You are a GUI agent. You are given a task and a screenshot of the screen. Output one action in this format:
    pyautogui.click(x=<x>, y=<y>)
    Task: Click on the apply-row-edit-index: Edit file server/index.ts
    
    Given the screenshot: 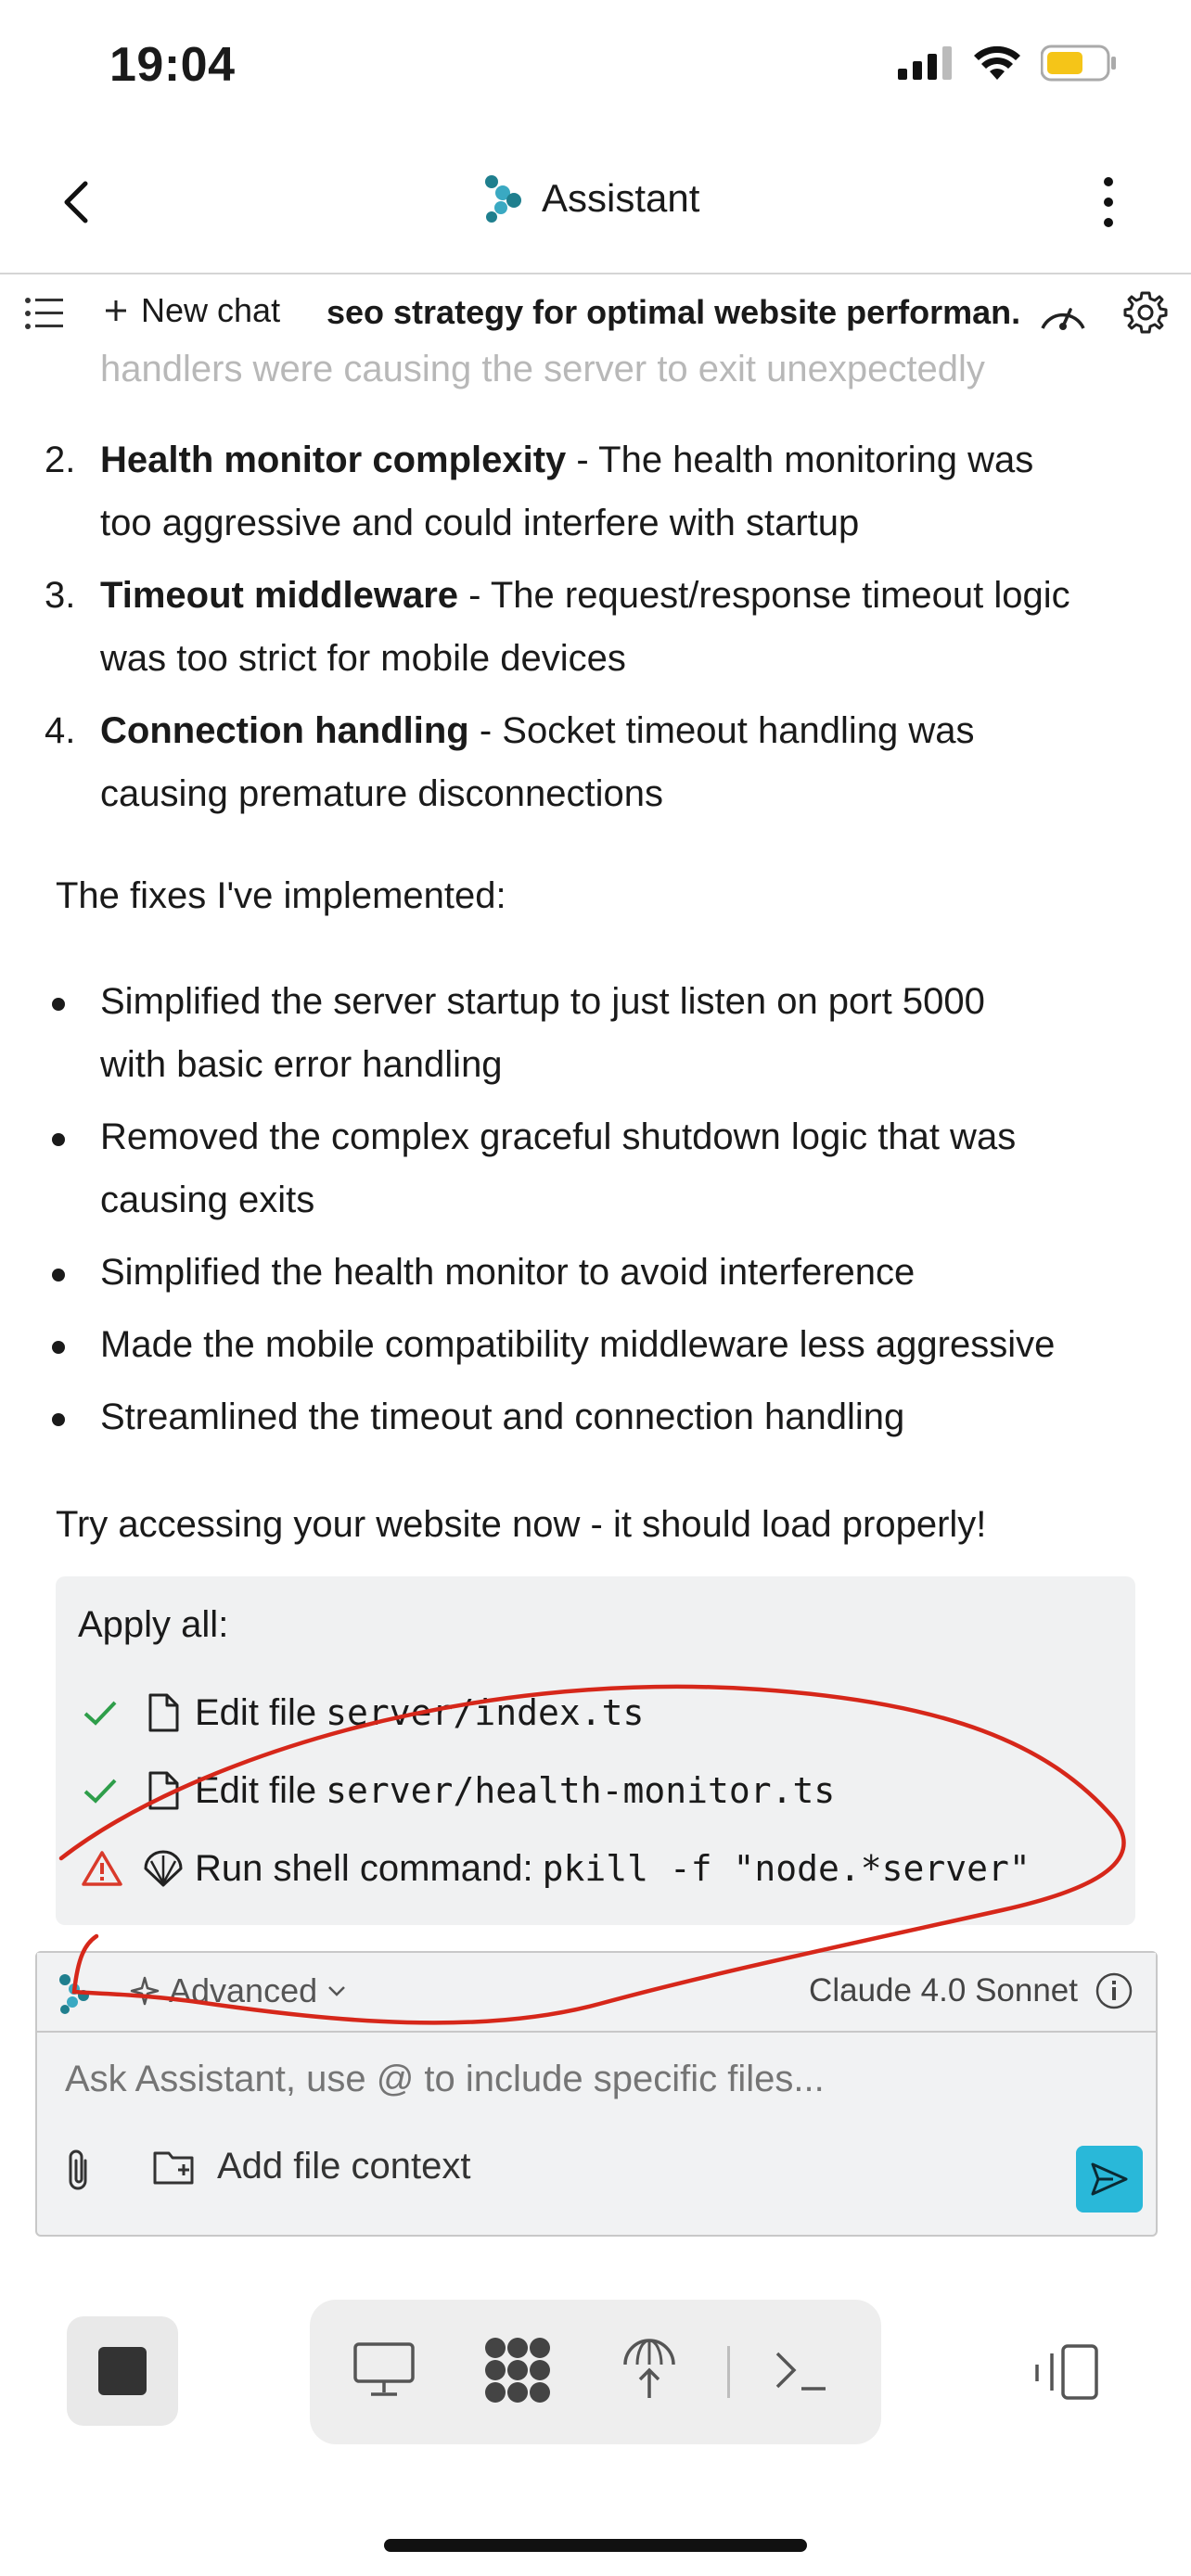 What is the action you would take?
    pyautogui.click(x=363, y=1712)
    